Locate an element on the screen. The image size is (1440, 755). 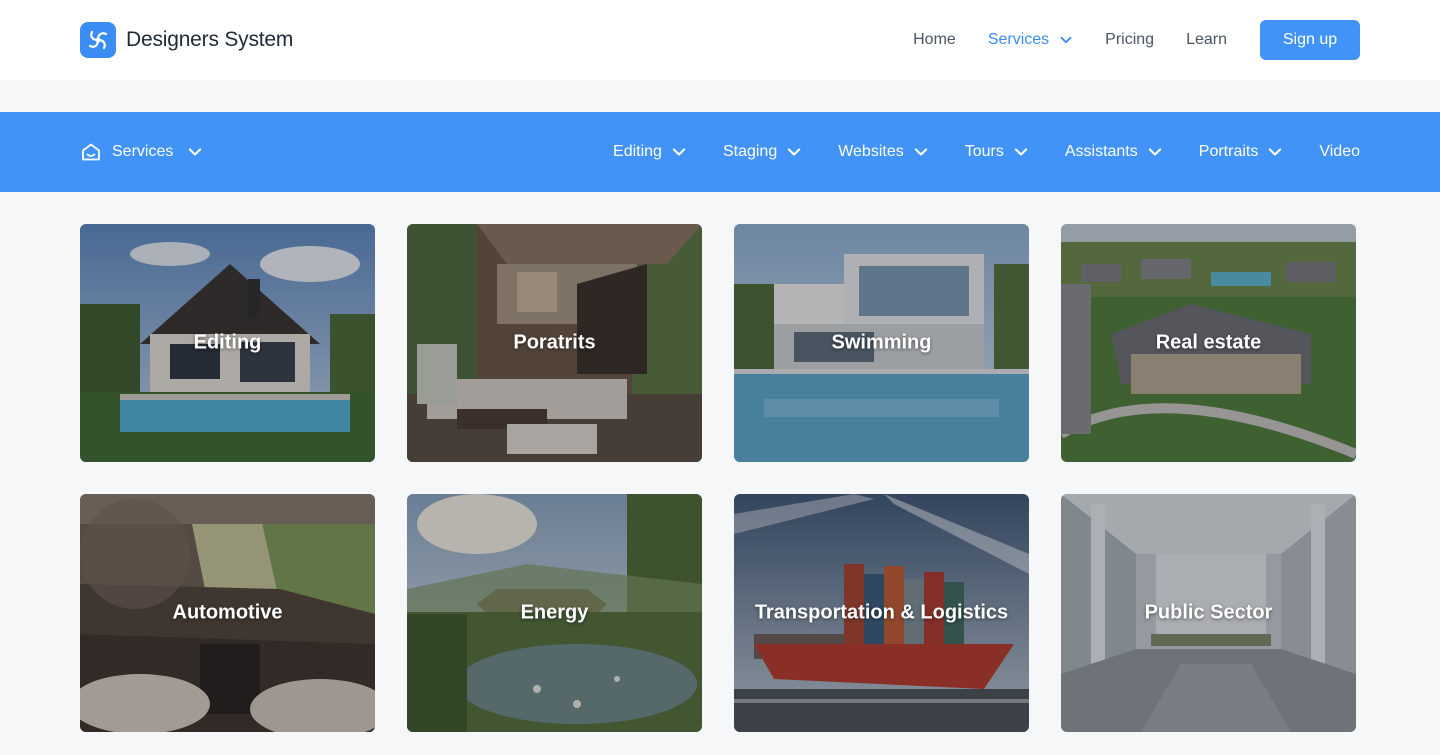
card-label: Swimming is located at coordinates (881, 342).